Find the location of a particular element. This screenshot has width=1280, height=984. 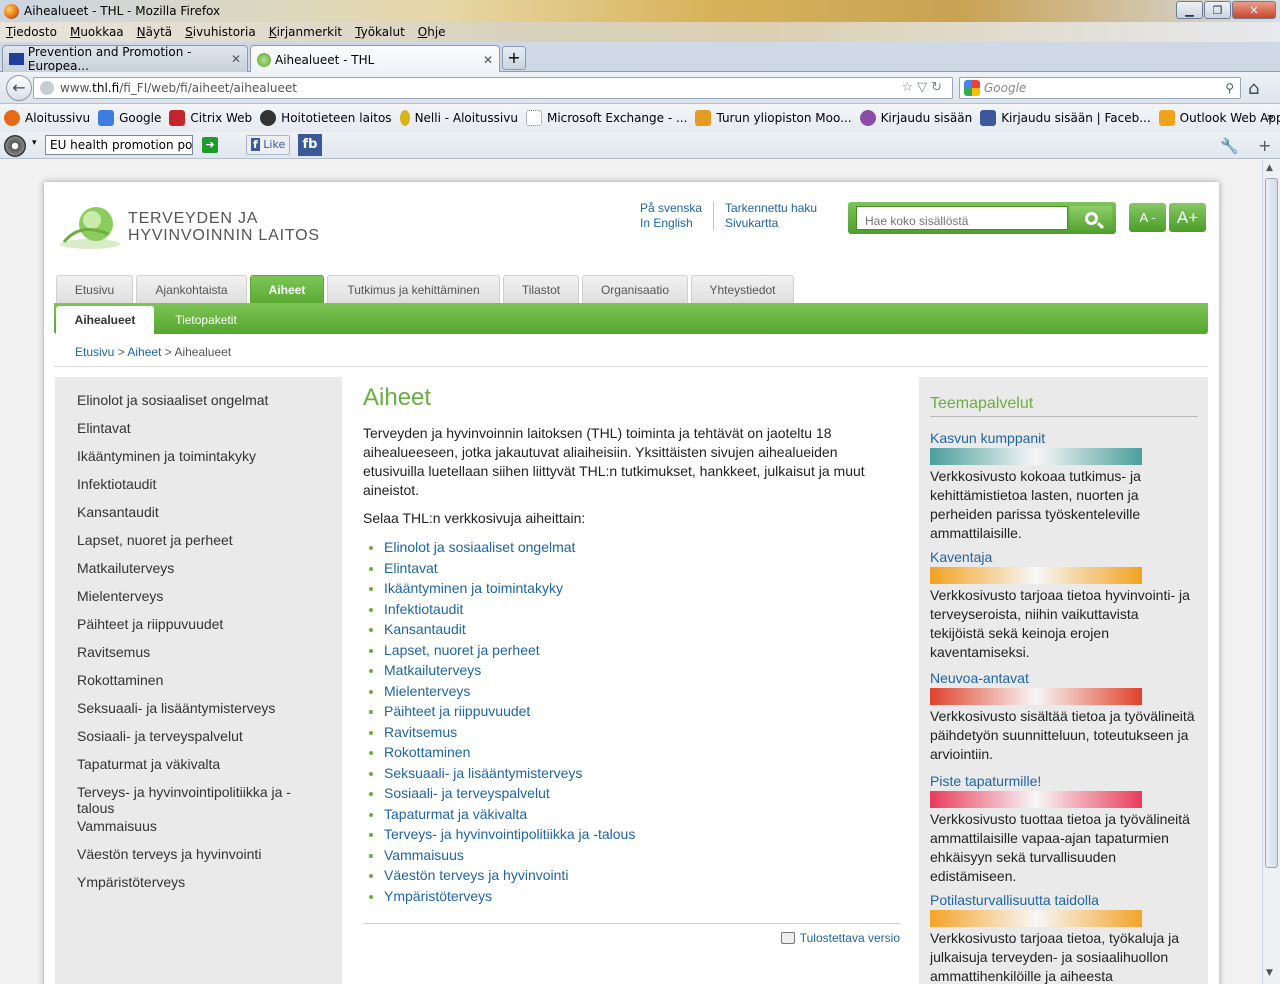

bookmark-citrix: Citrix Web is located at coordinates (210, 118).